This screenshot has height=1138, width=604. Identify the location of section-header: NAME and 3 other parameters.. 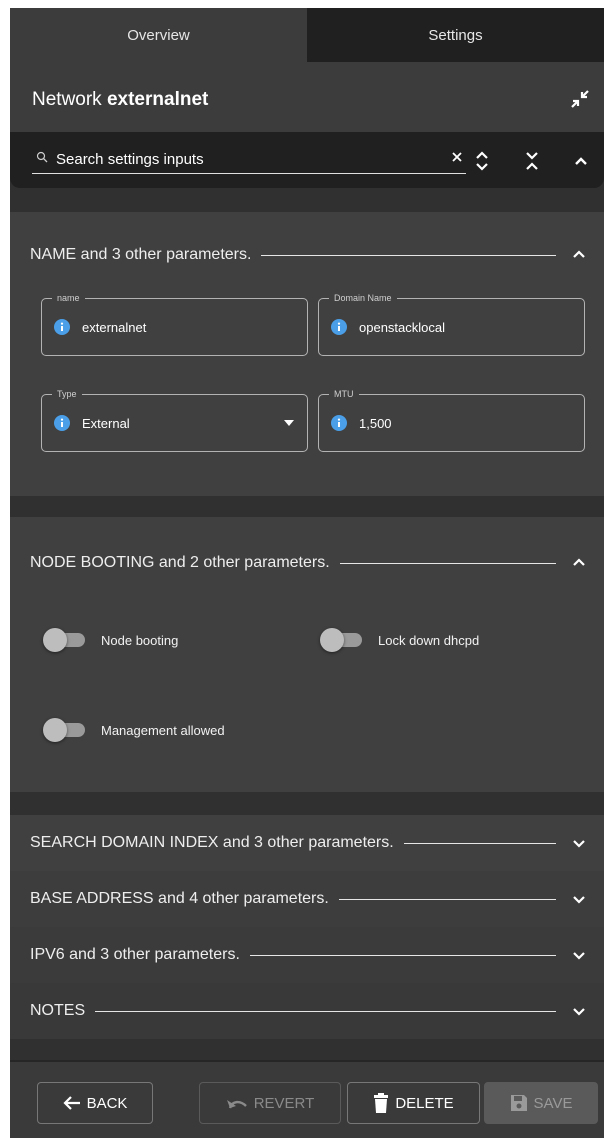
(309, 255).